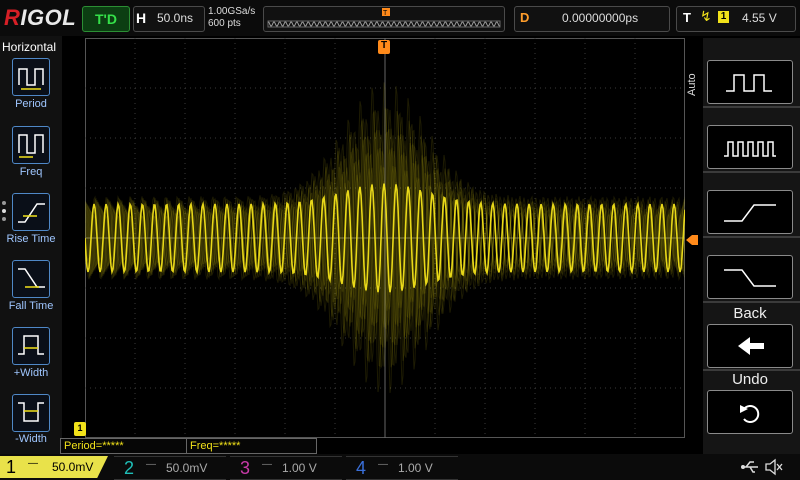 This screenshot has height=480, width=800. What do you see at coordinates (706, 16) in the screenshot?
I see `rising-edge-icon: ↯` at bounding box center [706, 16].